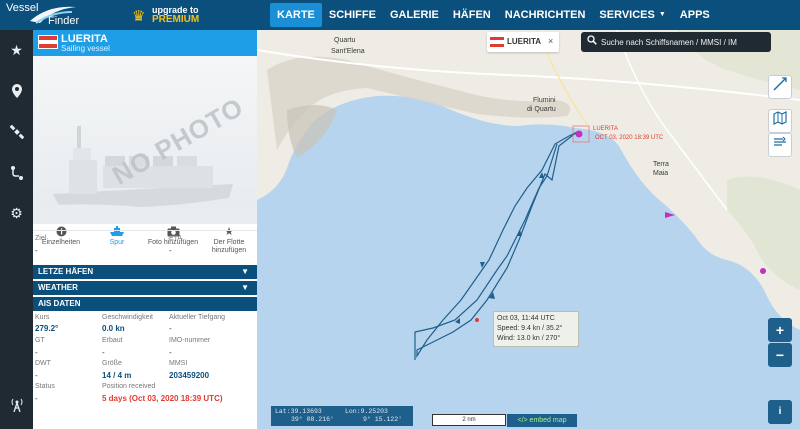 The image size is (800, 429). I want to click on dwt-label: DWT, so click(43, 363).